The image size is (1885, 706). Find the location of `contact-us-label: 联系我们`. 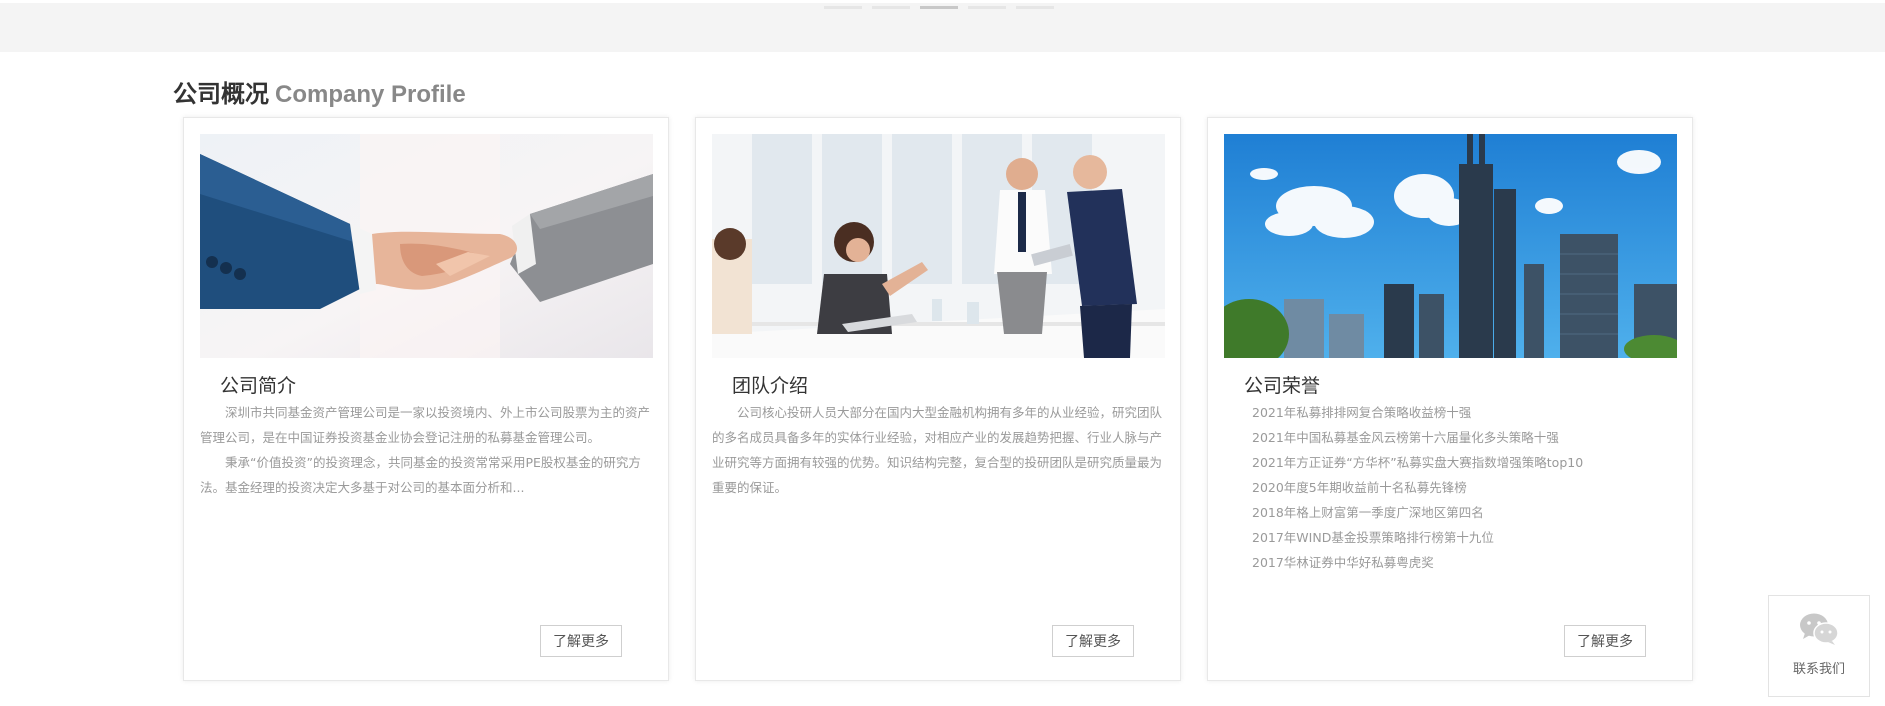

contact-us-label: 联系我们 is located at coordinates (1818, 669).